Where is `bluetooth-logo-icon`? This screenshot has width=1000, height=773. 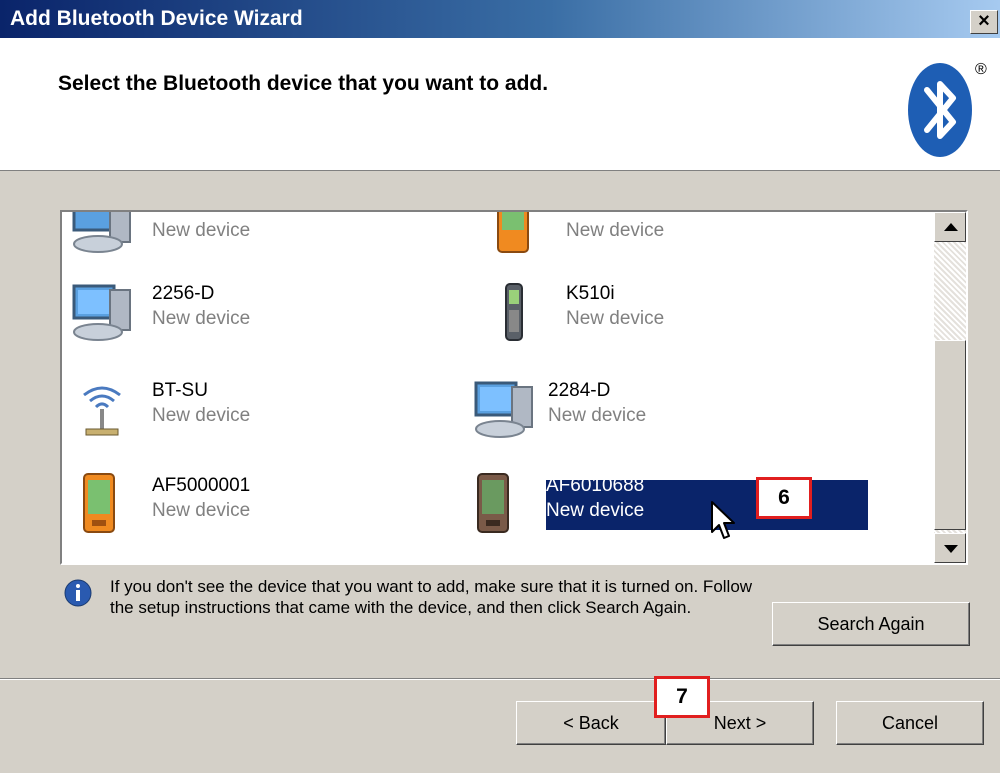 bluetooth-logo-icon is located at coordinates (940, 110).